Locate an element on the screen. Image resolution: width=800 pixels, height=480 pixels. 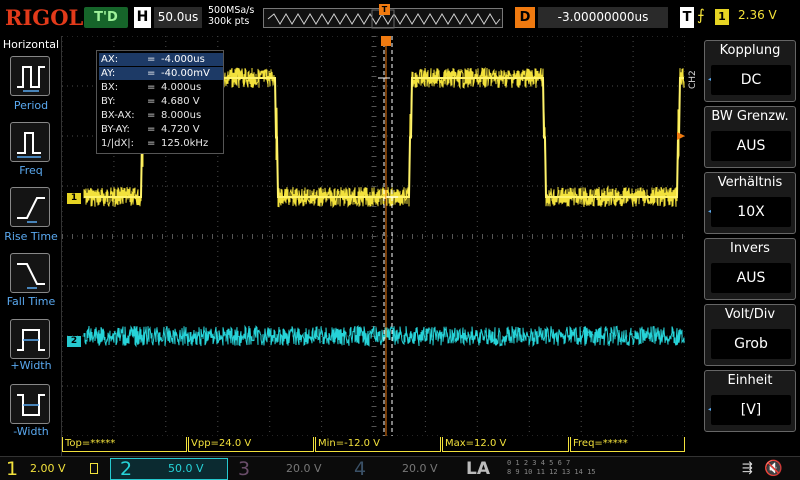
horizontal-label: H is located at coordinates (142, 17).